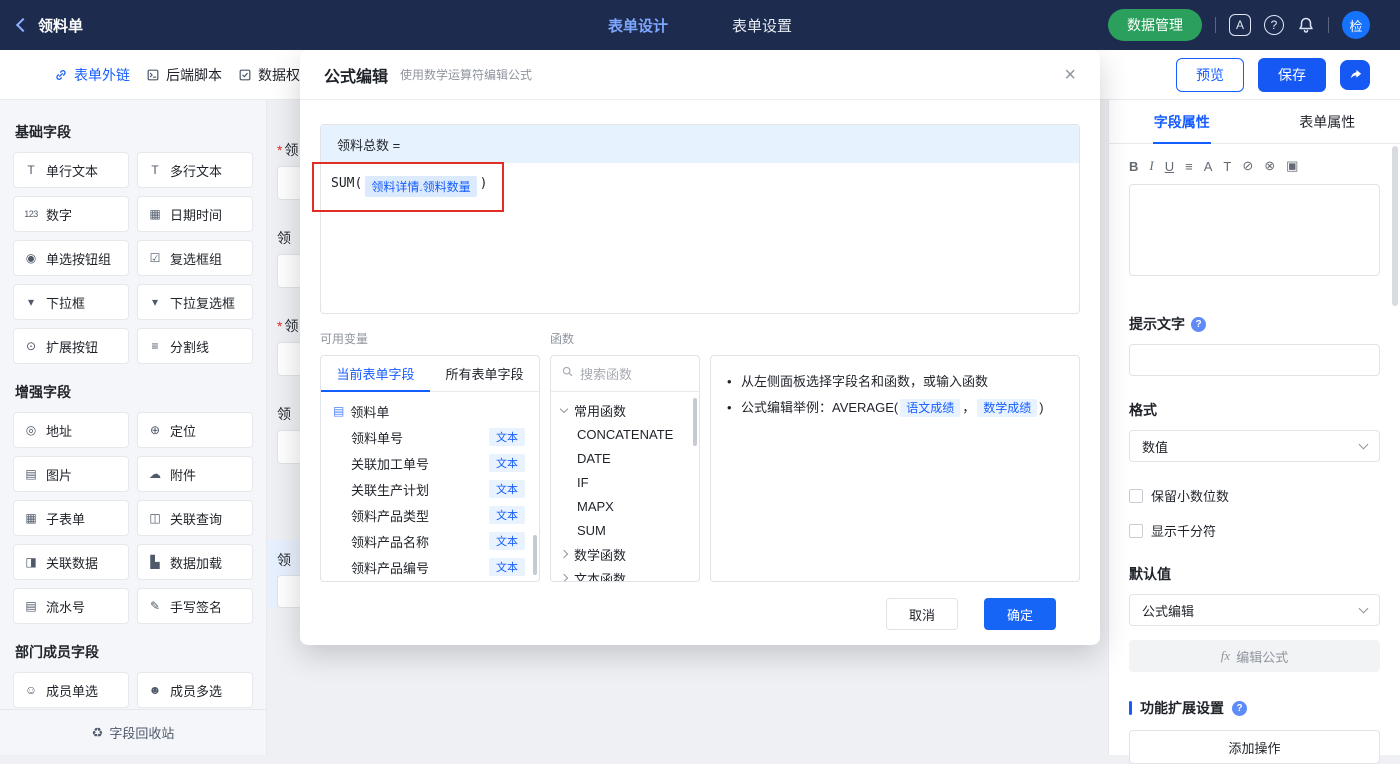 This screenshot has width=1400, height=764. What do you see at coordinates (195, 606) in the screenshot?
I see `field-signature: ✎手写签名` at bounding box center [195, 606].